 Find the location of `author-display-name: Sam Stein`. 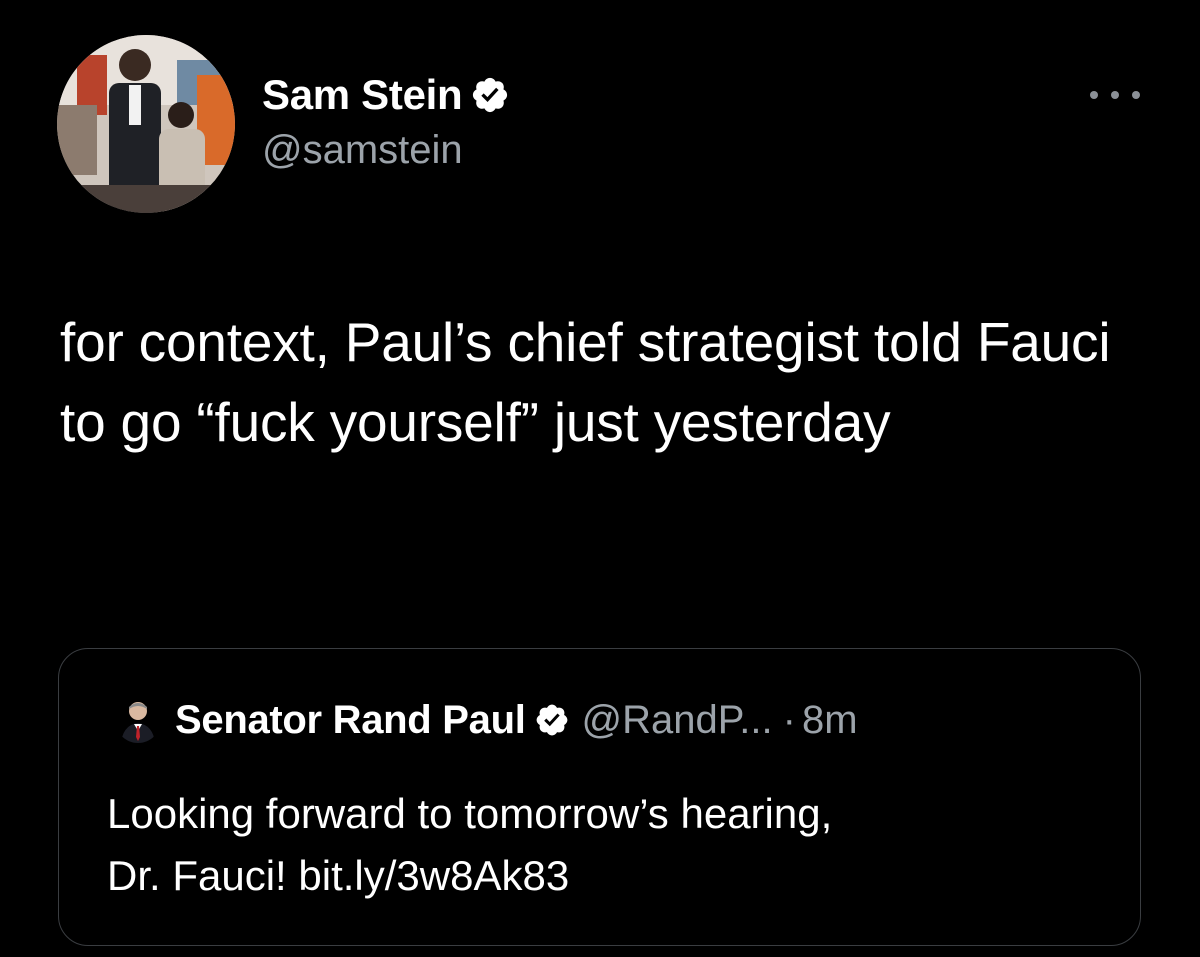

author-display-name: Sam Stein is located at coordinates (362, 95).